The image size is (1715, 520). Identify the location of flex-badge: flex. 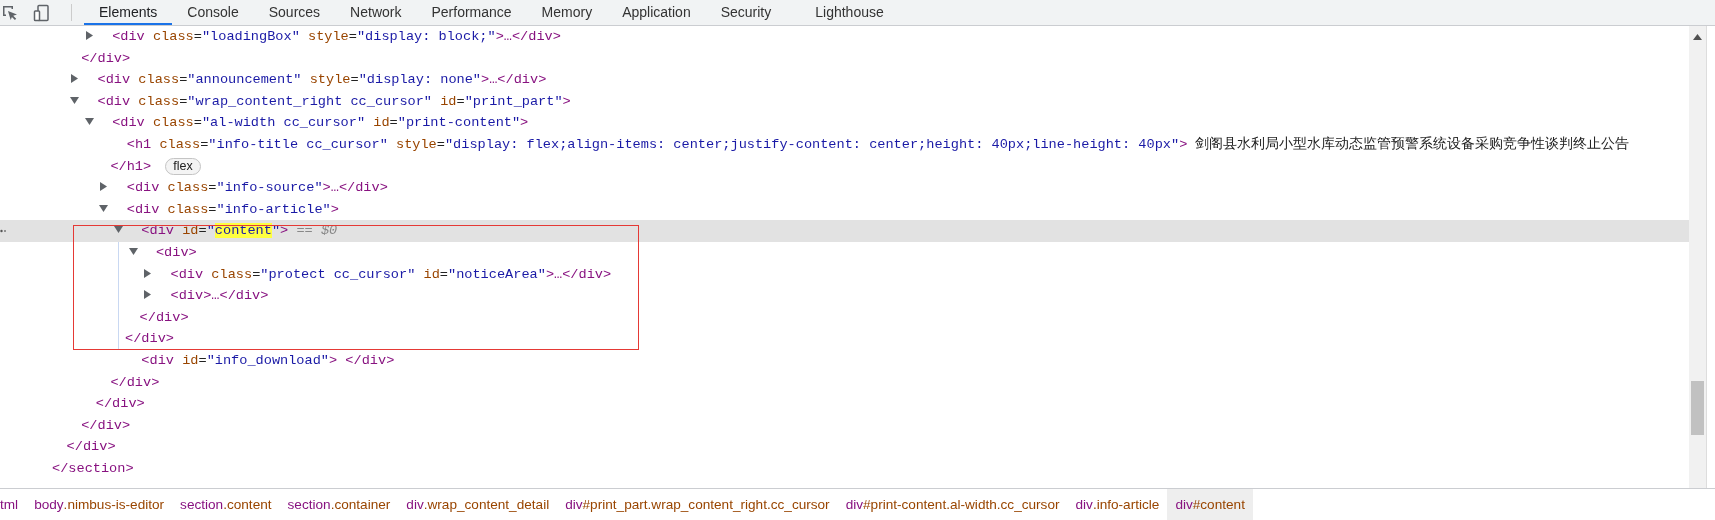
(183, 166).